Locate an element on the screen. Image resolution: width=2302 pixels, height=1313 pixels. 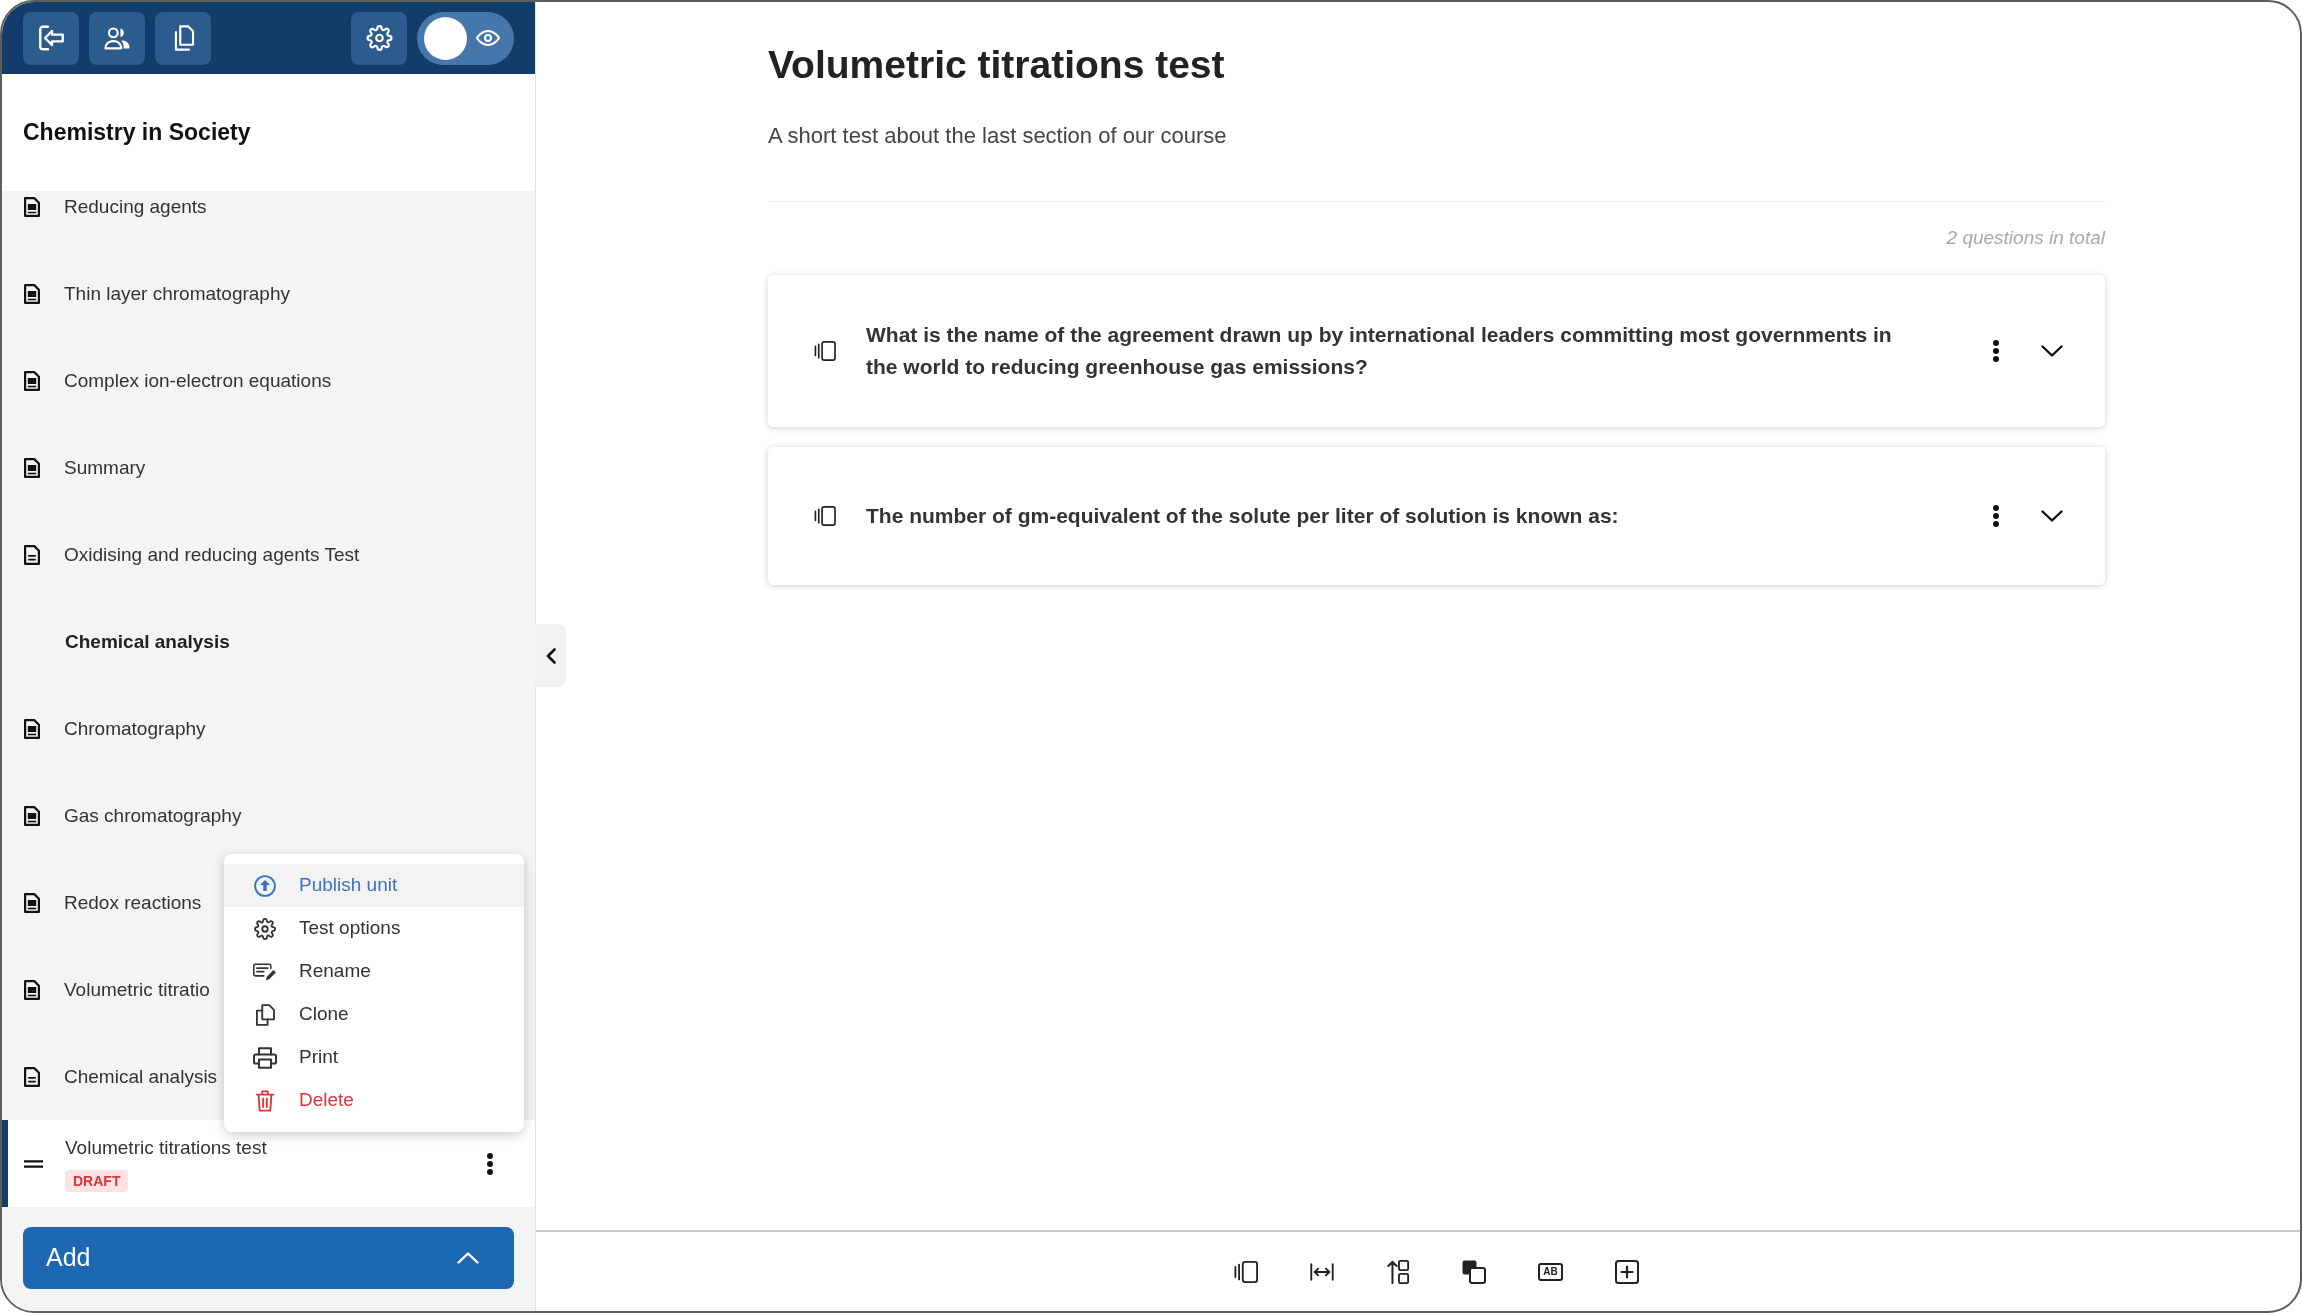
status-badge: DRAFT is located at coordinates (97, 1180).